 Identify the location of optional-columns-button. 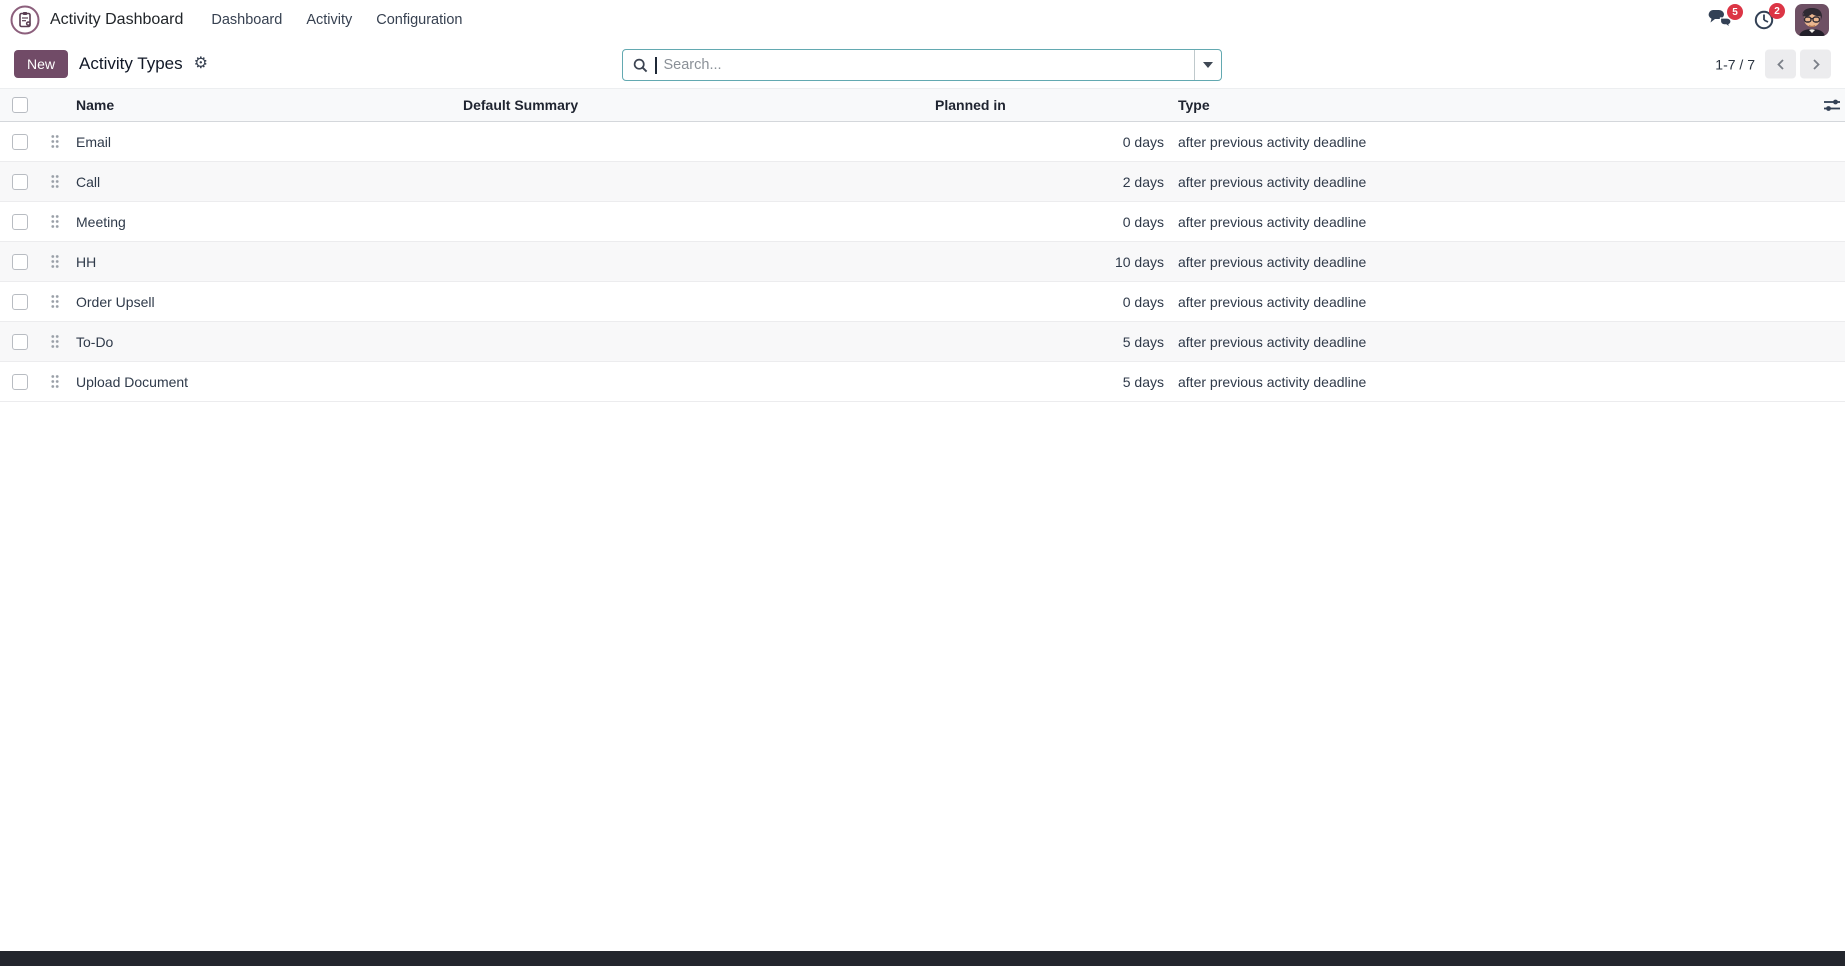
(1834, 105).